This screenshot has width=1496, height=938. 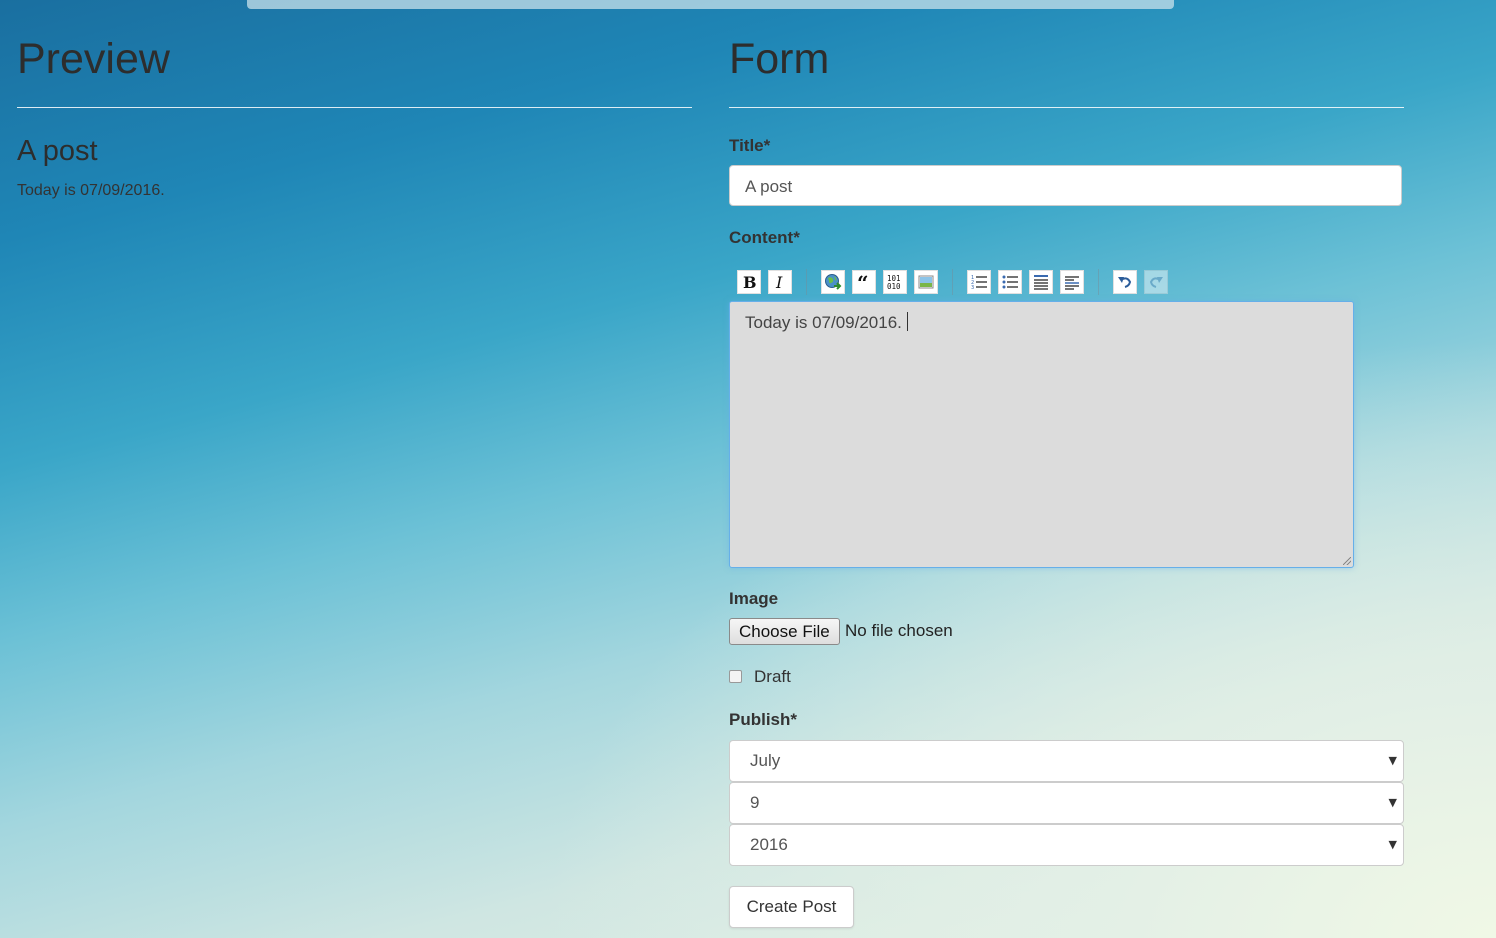 I want to click on svg-text: 010, so click(x=894, y=286).